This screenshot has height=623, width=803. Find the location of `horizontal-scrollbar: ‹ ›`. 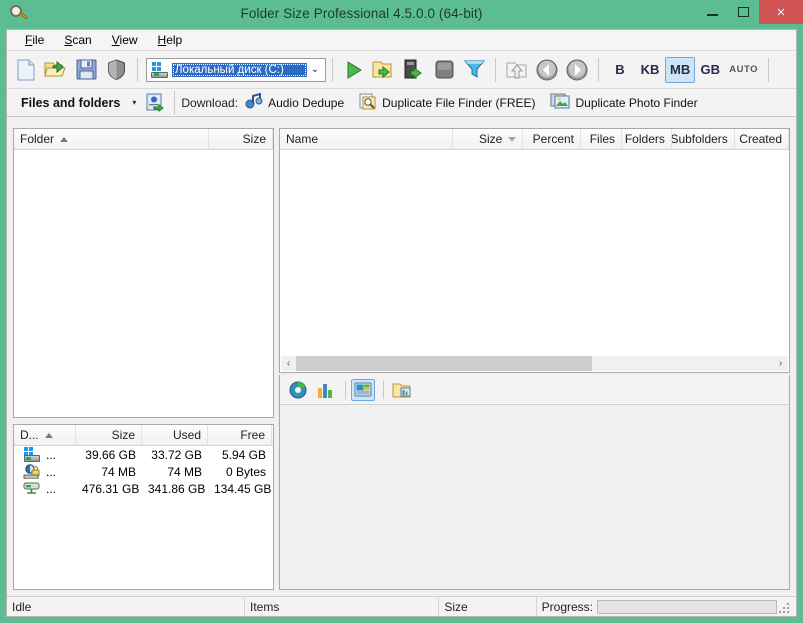

horizontal-scrollbar: ‹ › is located at coordinates (534, 363).